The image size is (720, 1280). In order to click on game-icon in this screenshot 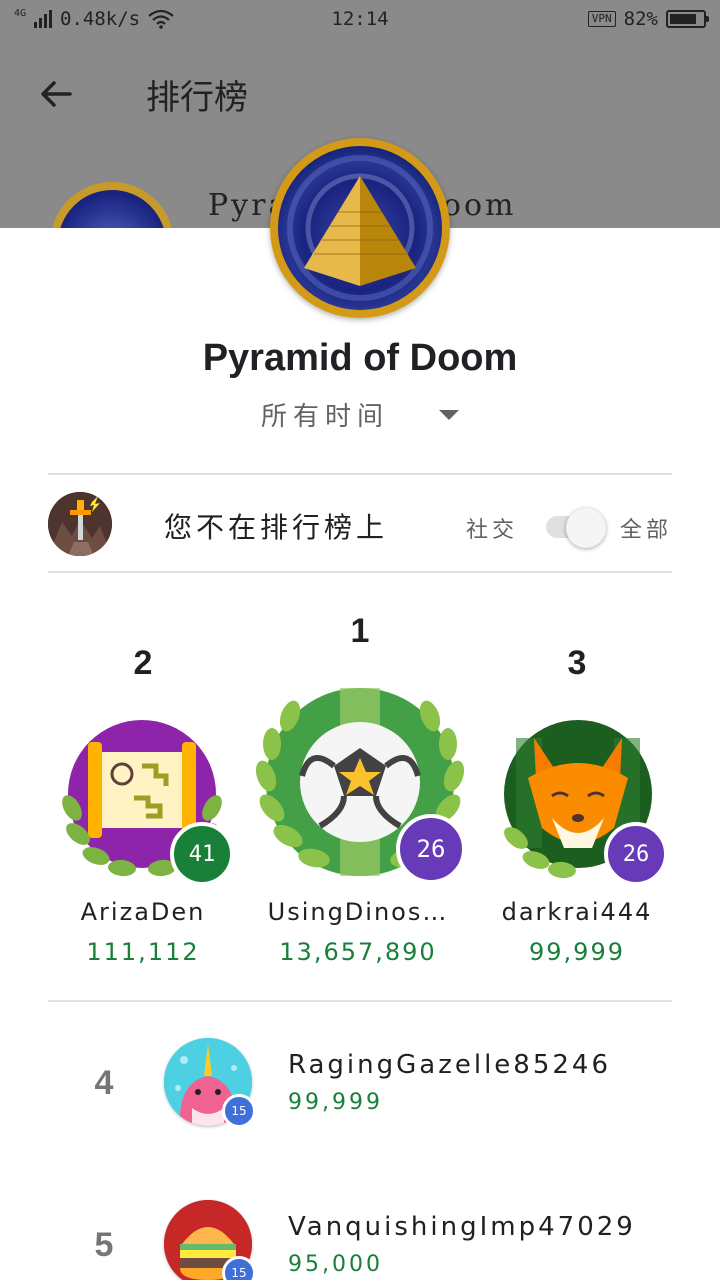, I will do `click(360, 228)`.